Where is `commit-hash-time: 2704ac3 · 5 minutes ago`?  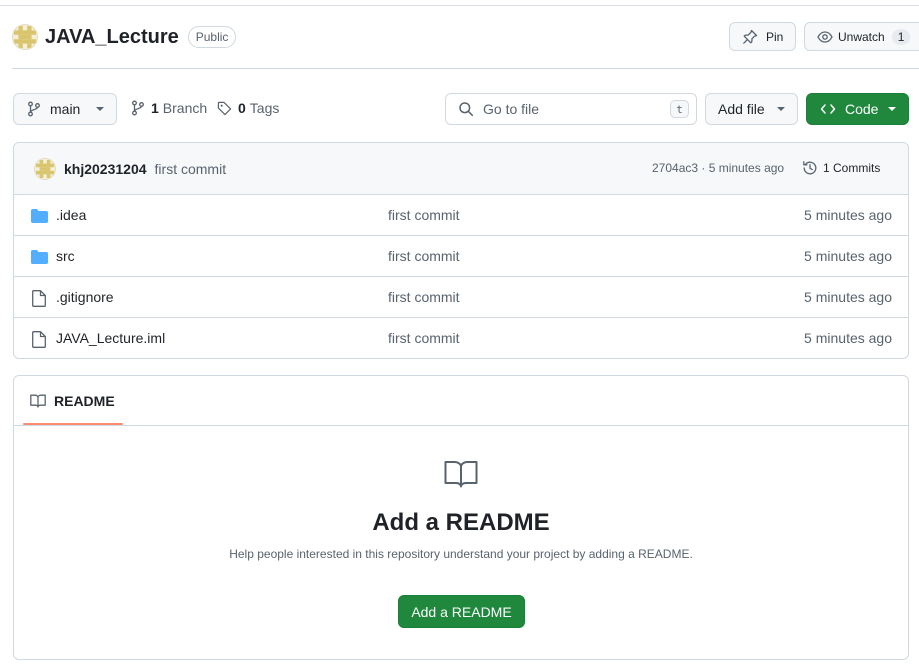
commit-hash-time: 2704ac3 · 5 minutes ago is located at coordinates (718, 168).